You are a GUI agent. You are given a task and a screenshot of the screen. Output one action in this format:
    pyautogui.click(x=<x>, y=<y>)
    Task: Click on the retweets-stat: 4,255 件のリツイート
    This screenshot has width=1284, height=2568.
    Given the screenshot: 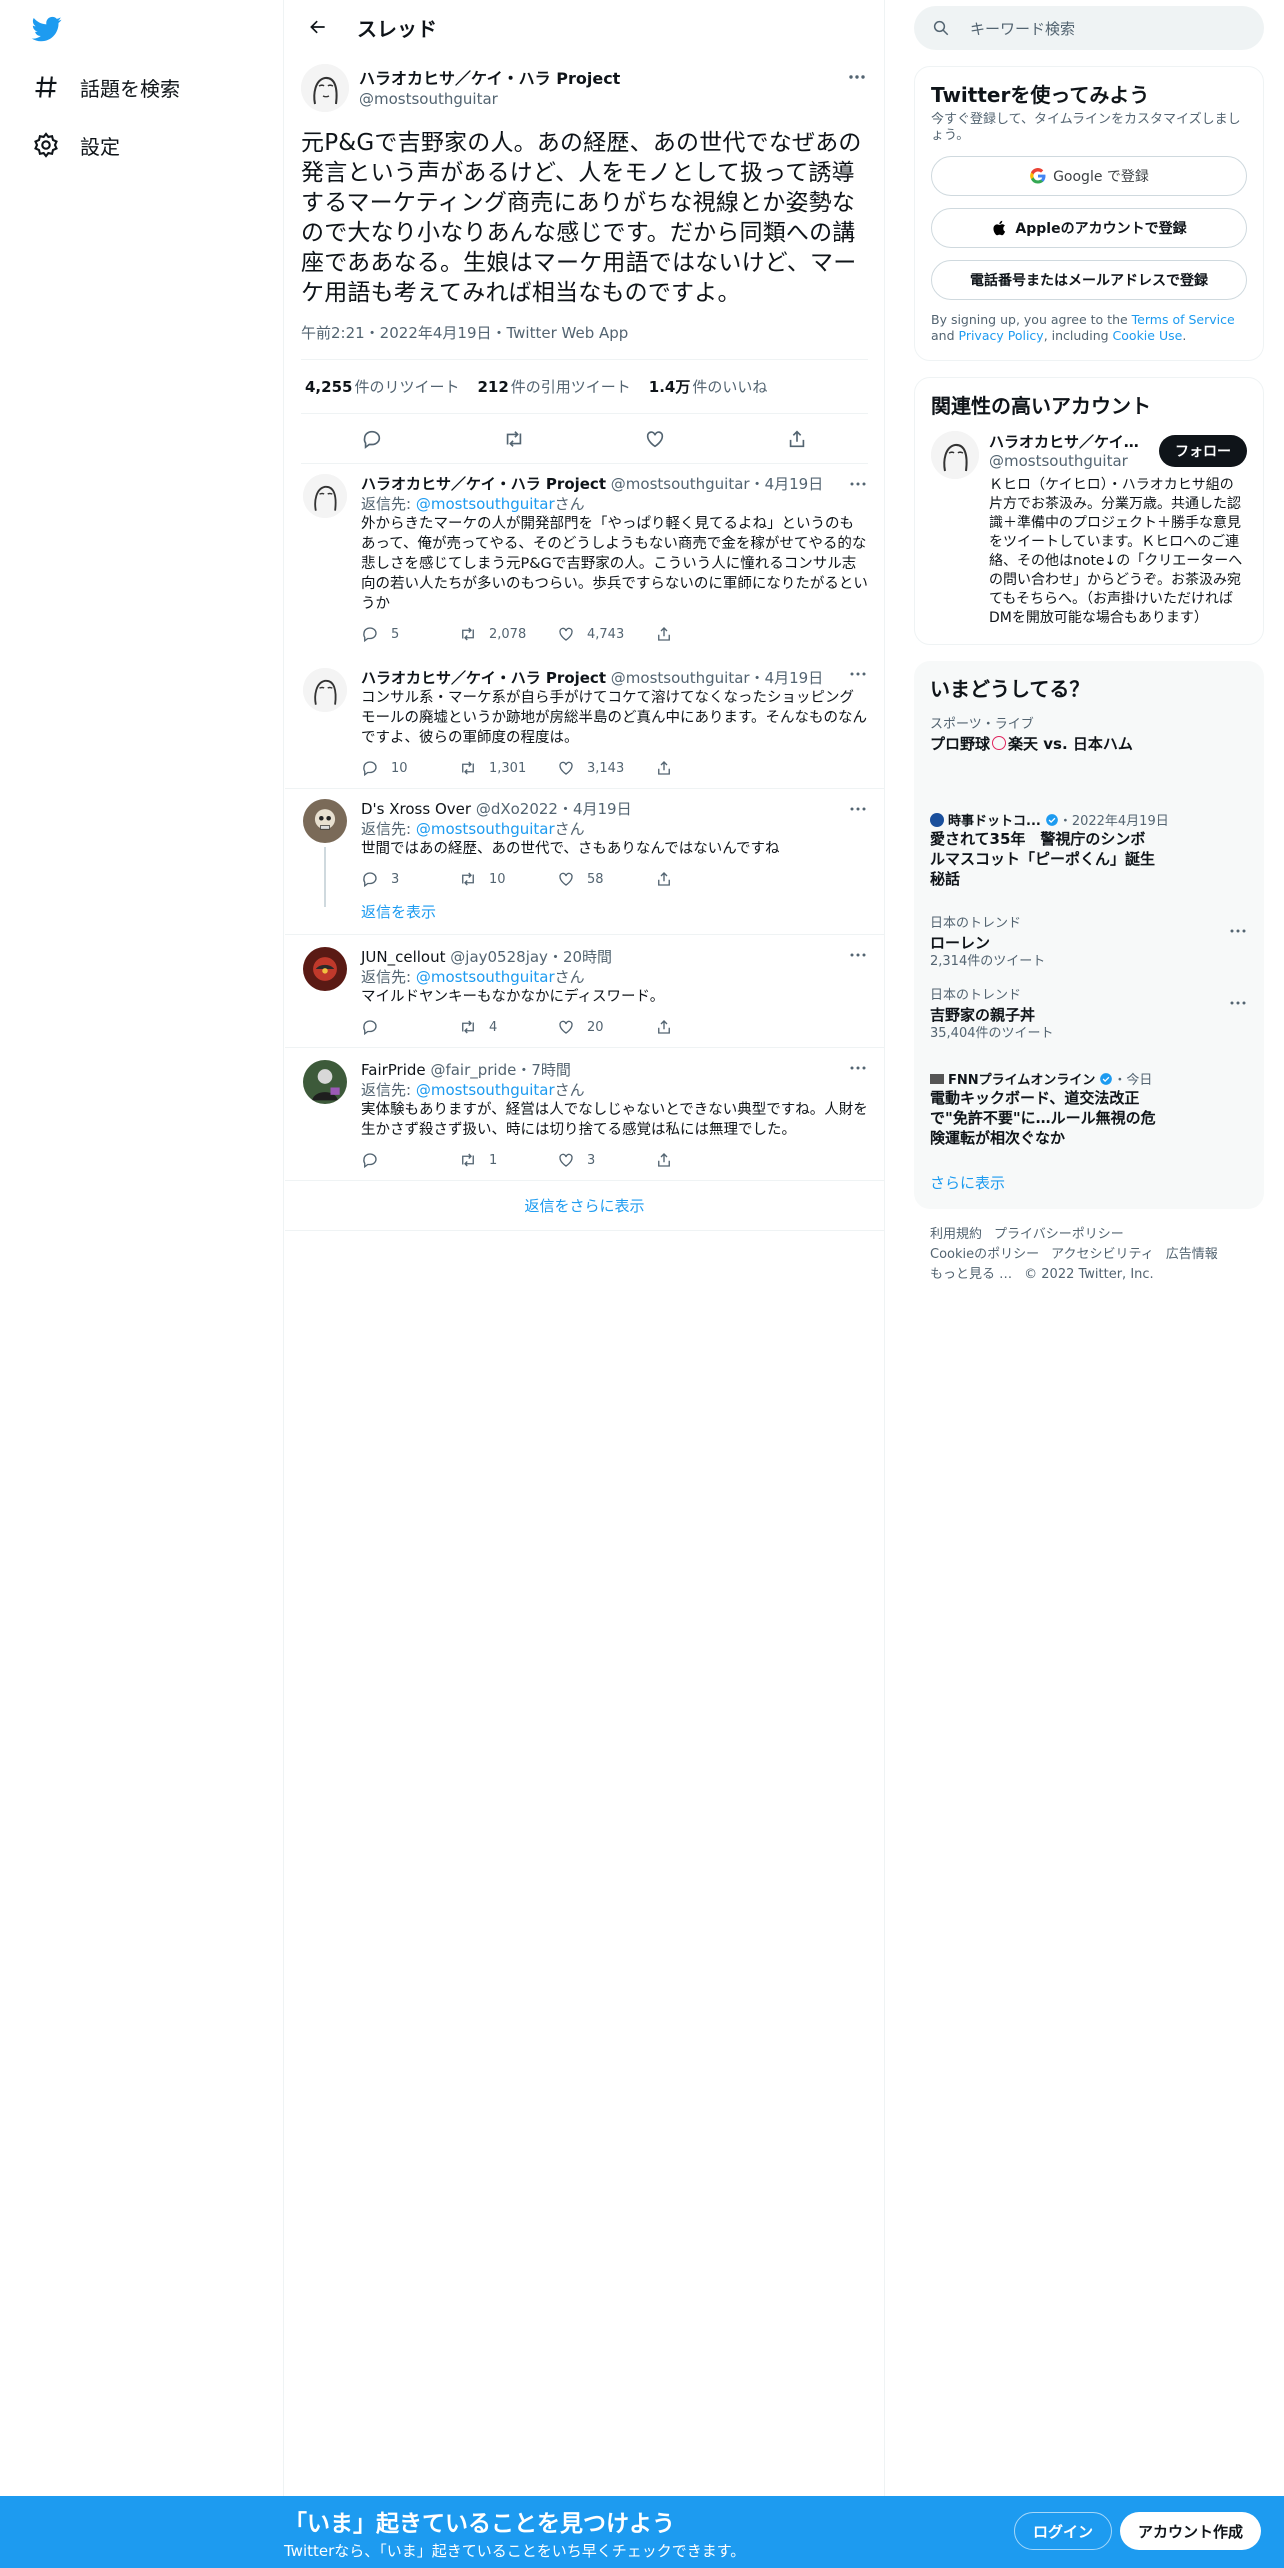 What is the action you would take?
    pyautogui.click(x=382, y=386)
    